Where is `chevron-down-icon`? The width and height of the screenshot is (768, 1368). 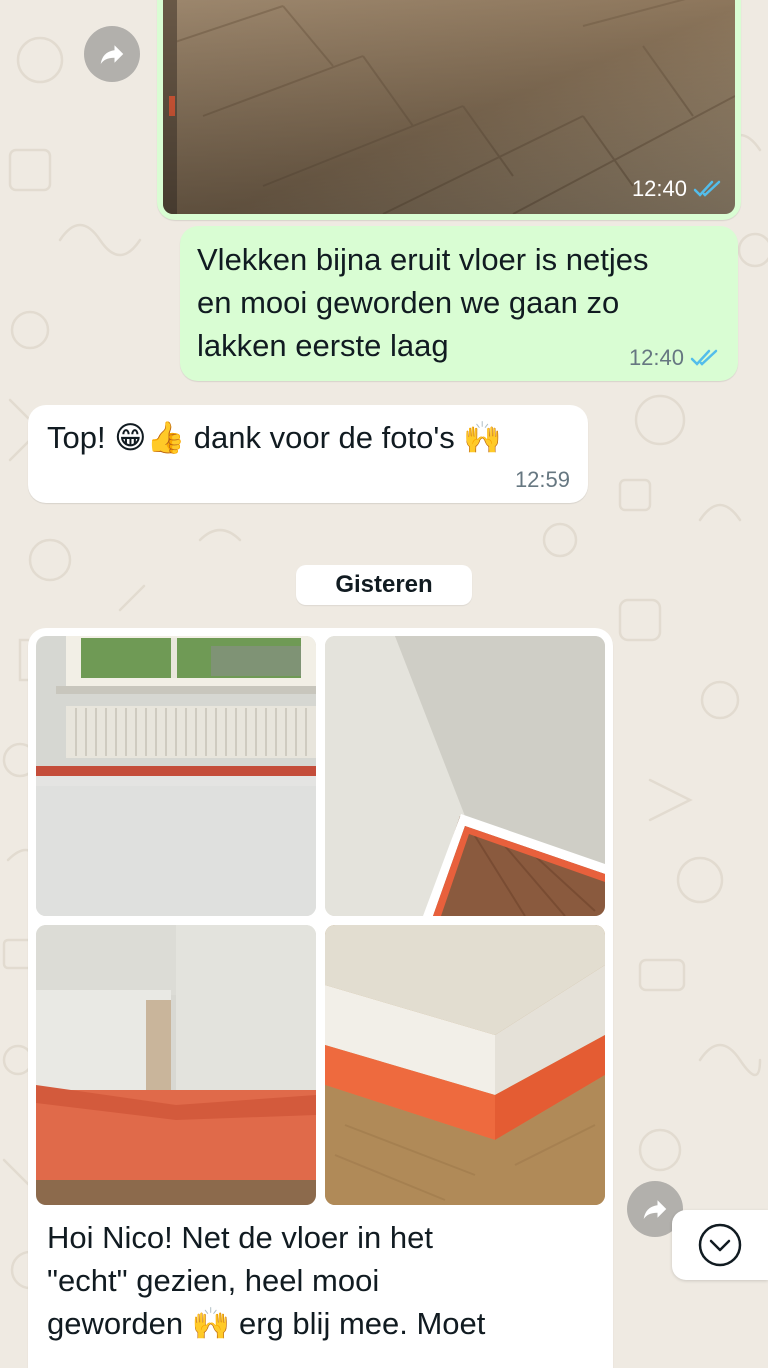 chevron-down-icon is located at coordinates (720, 1245).